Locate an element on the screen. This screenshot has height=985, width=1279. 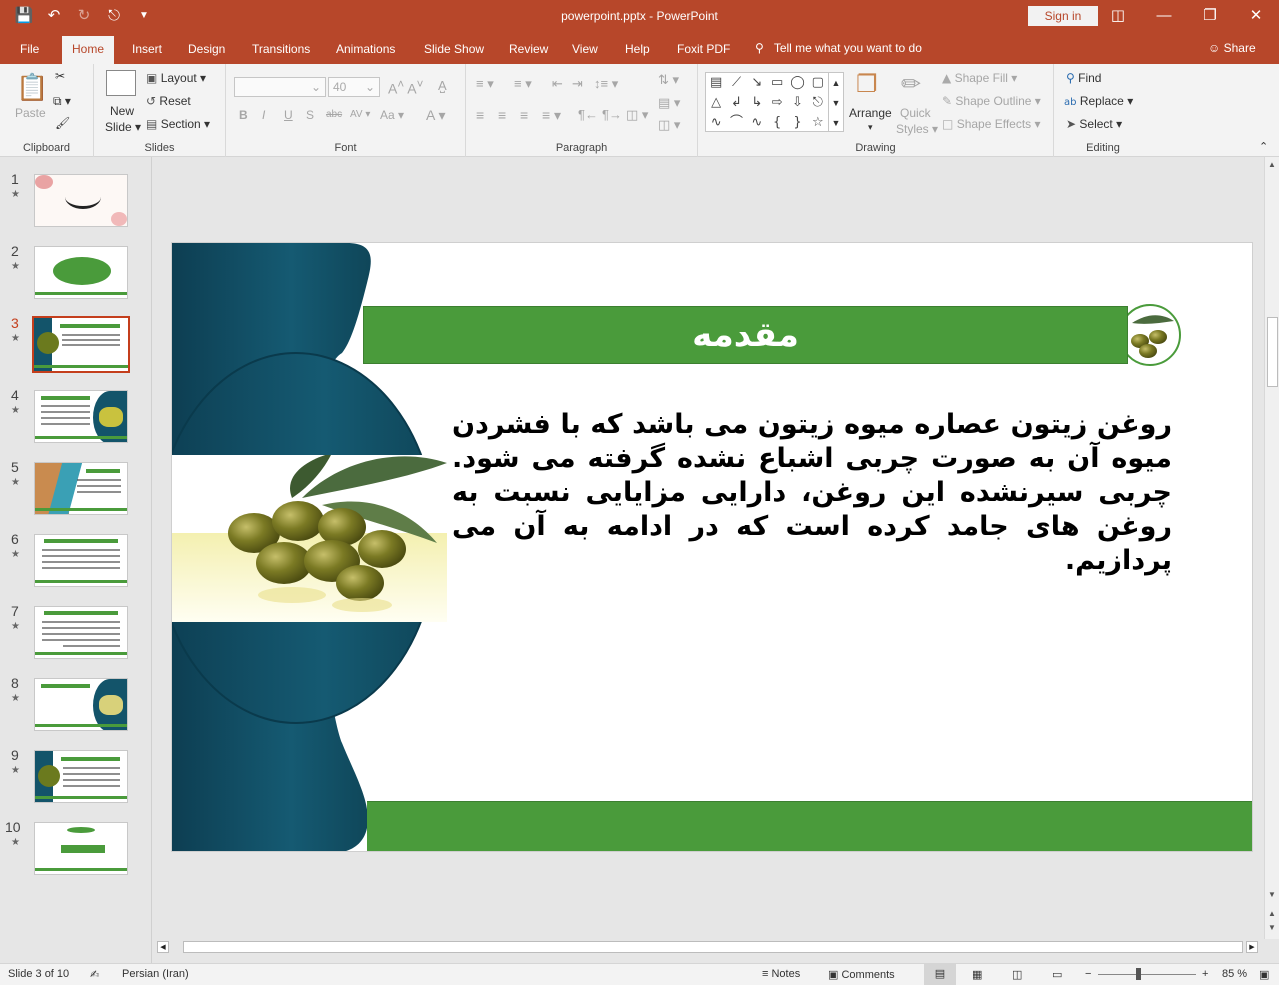
zoom-in-icon: + is located at coordinates (1205, 974).